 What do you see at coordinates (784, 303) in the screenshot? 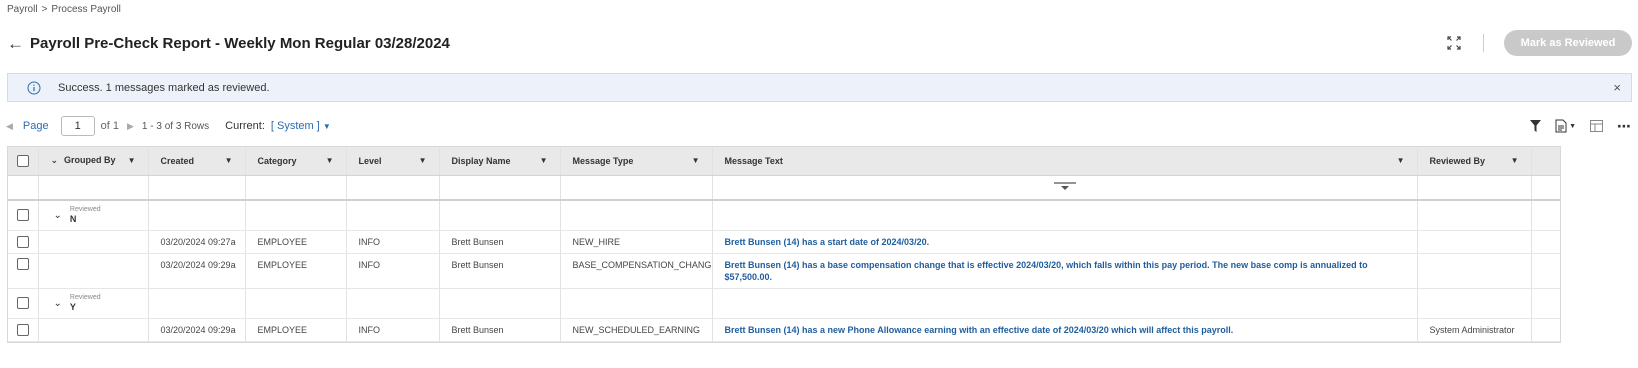
I see `group-row: ⌄ Reviewed Y` at bounding box center [784, 303].